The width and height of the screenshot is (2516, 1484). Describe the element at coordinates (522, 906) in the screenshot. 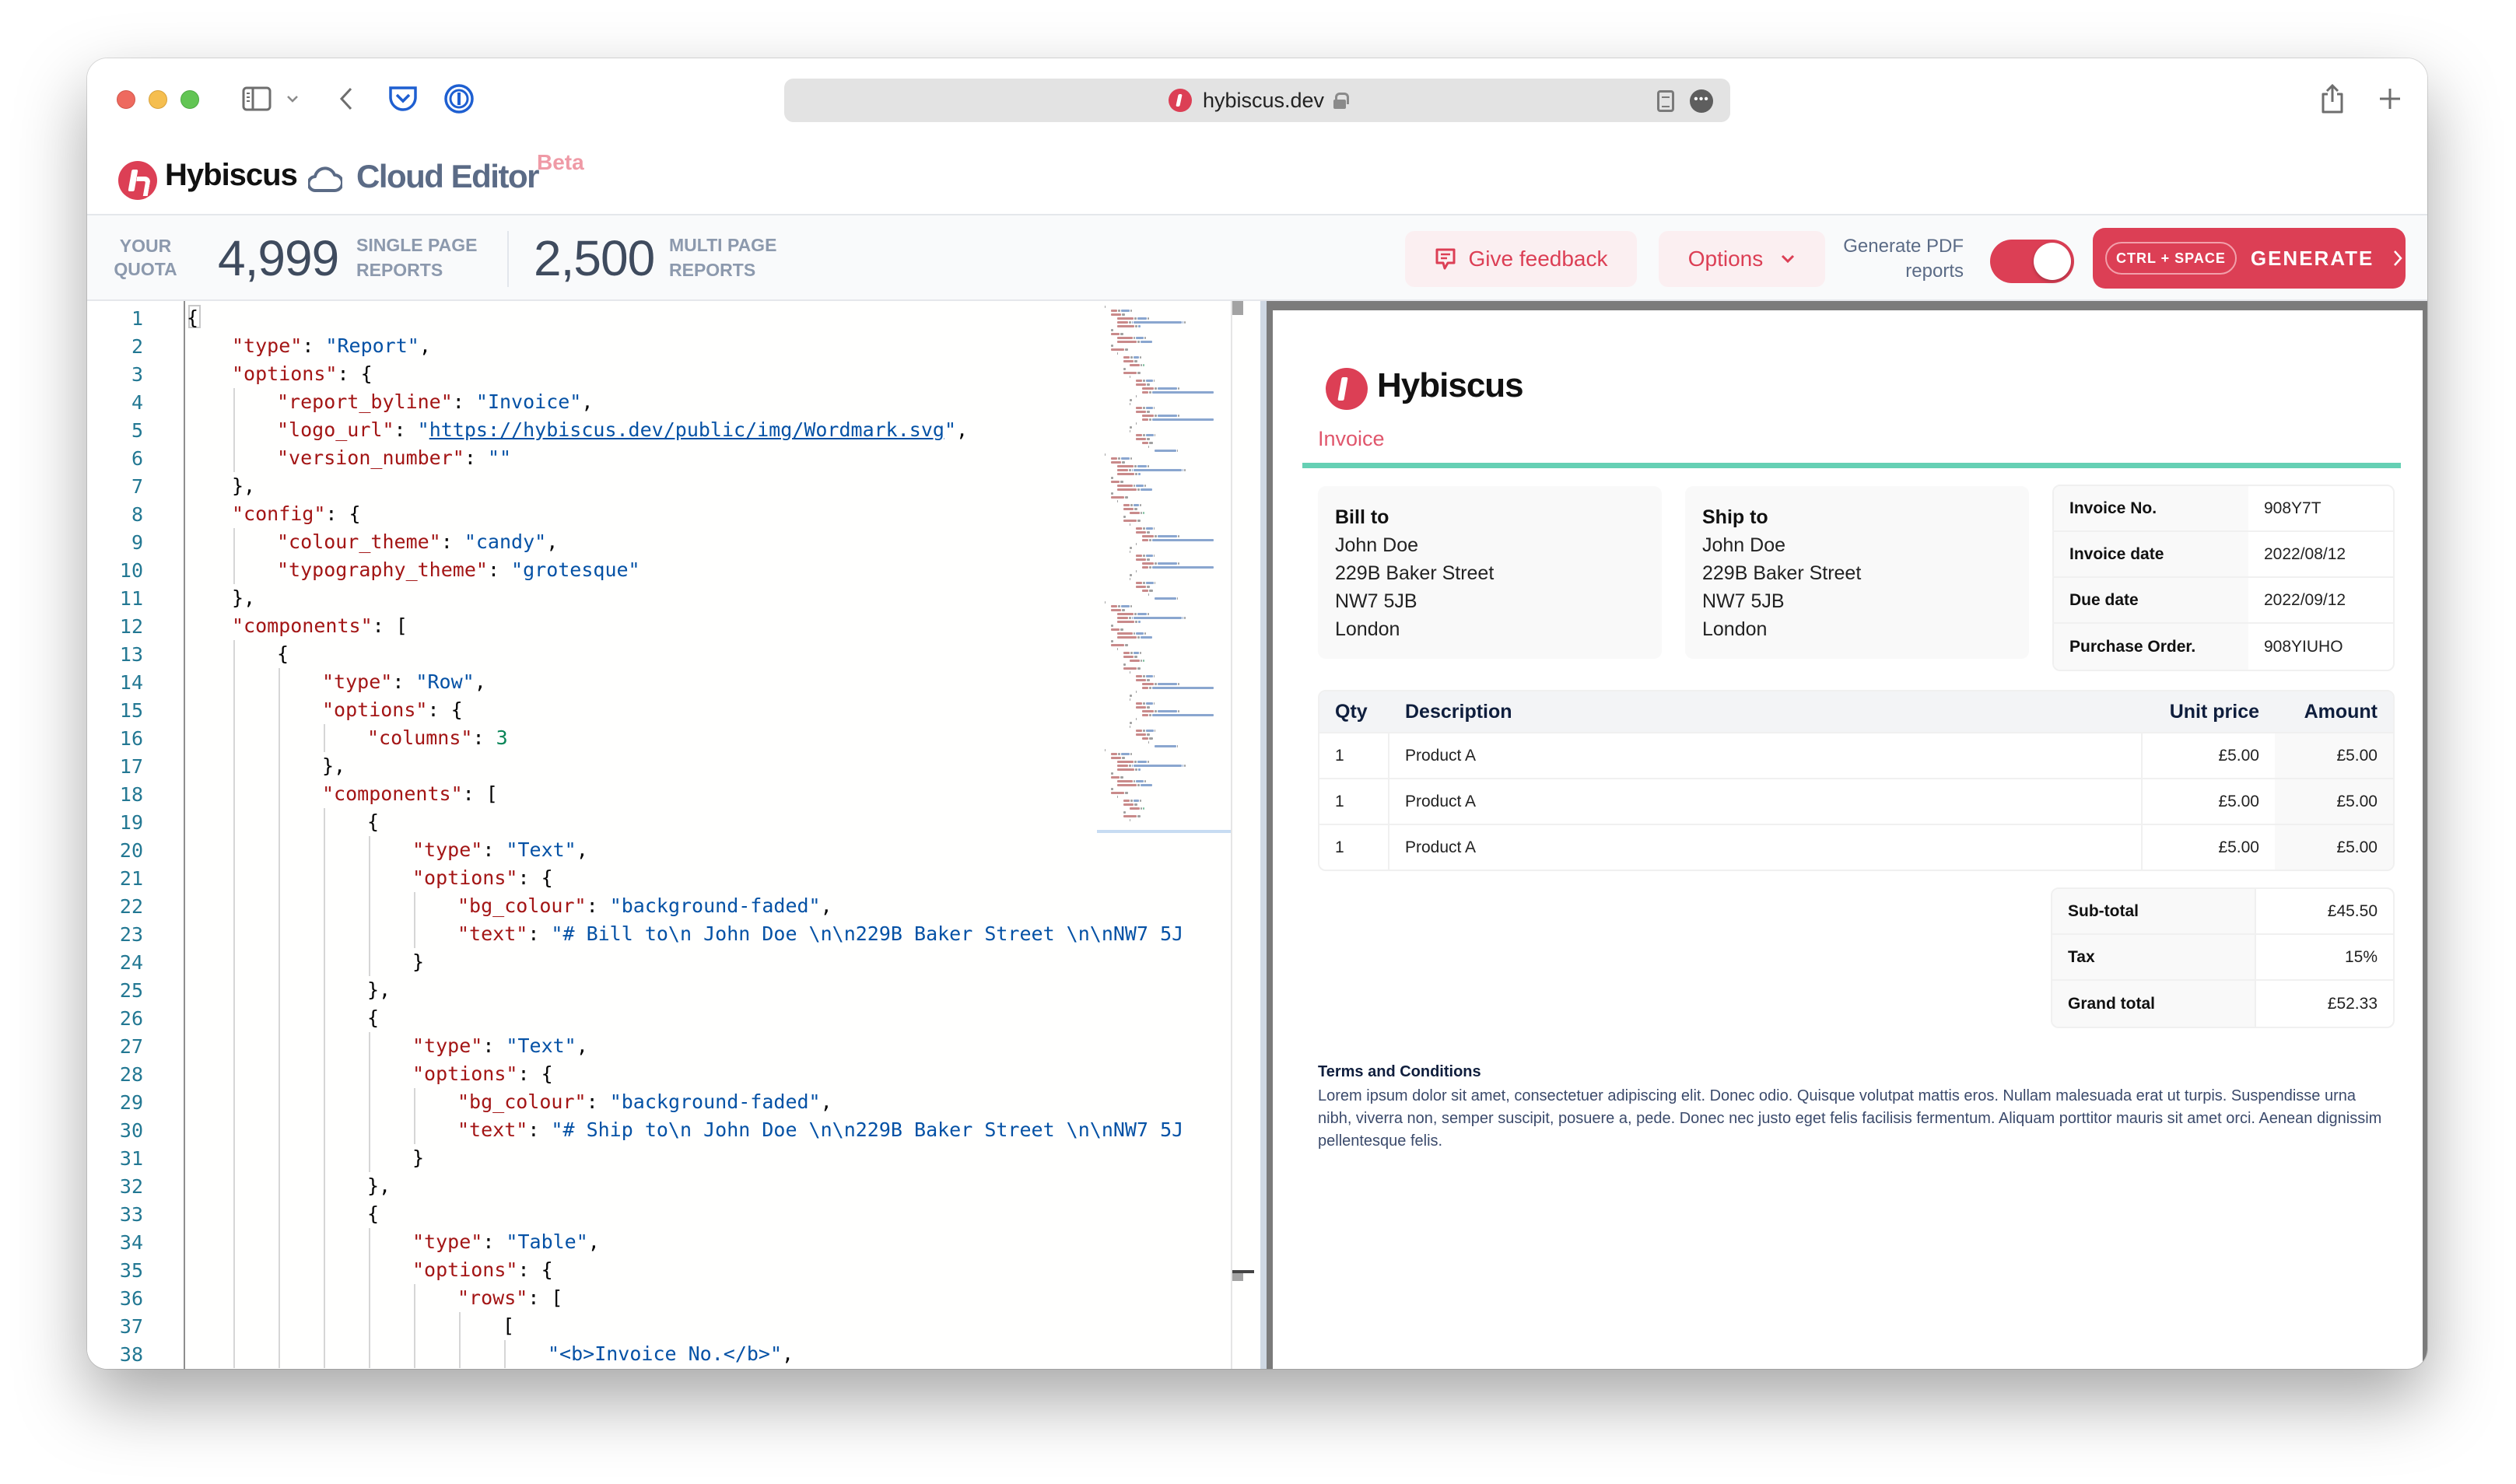

I see `code-token: "bg_colour"` at that location.